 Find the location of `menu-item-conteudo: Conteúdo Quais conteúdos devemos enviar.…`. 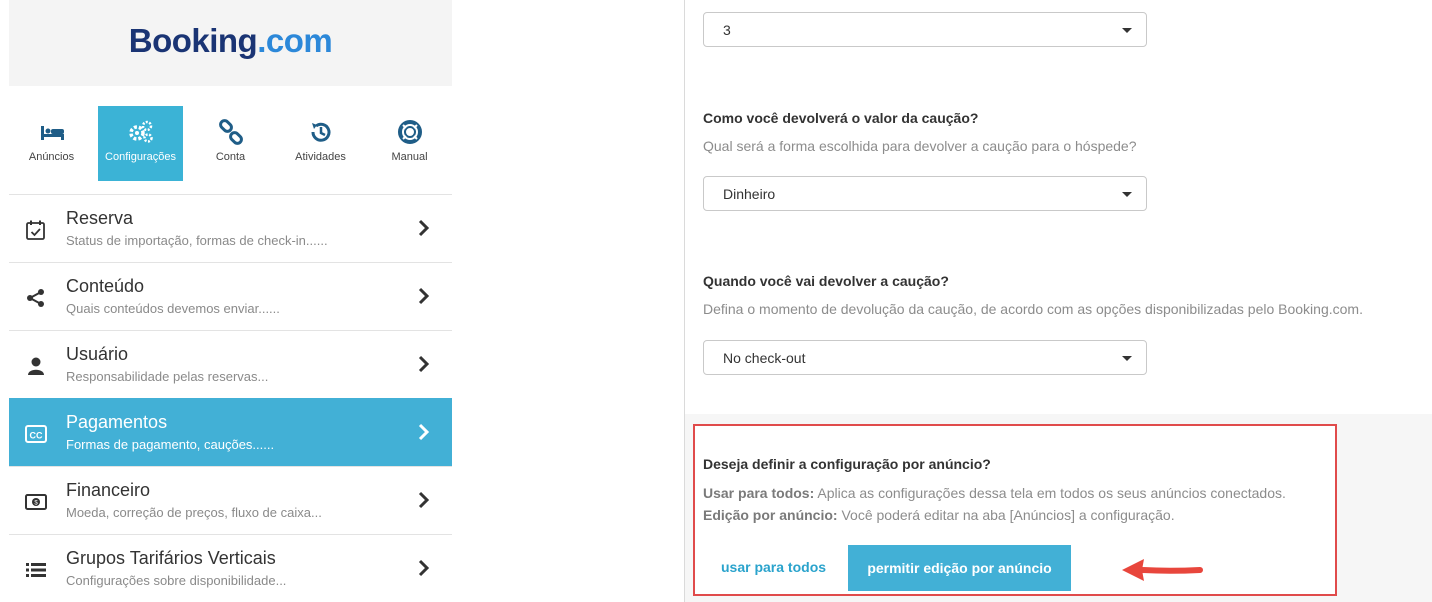

menu-item-conteudo: Conteúdo Quais conteúdos devemos enviar.… is located at coordinates (230, 296).